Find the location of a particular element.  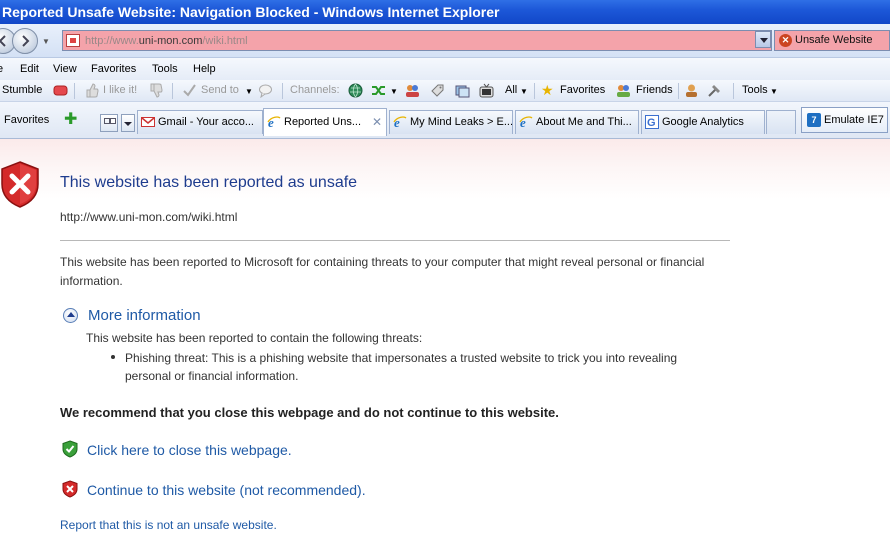

collapse-chevron-icon is located at coordinates (70, 315).